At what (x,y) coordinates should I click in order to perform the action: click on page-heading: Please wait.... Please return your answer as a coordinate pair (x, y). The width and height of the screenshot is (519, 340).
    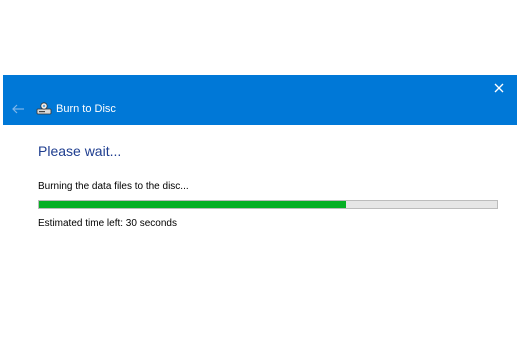
    Looking at the image, I should click on (80, 151).